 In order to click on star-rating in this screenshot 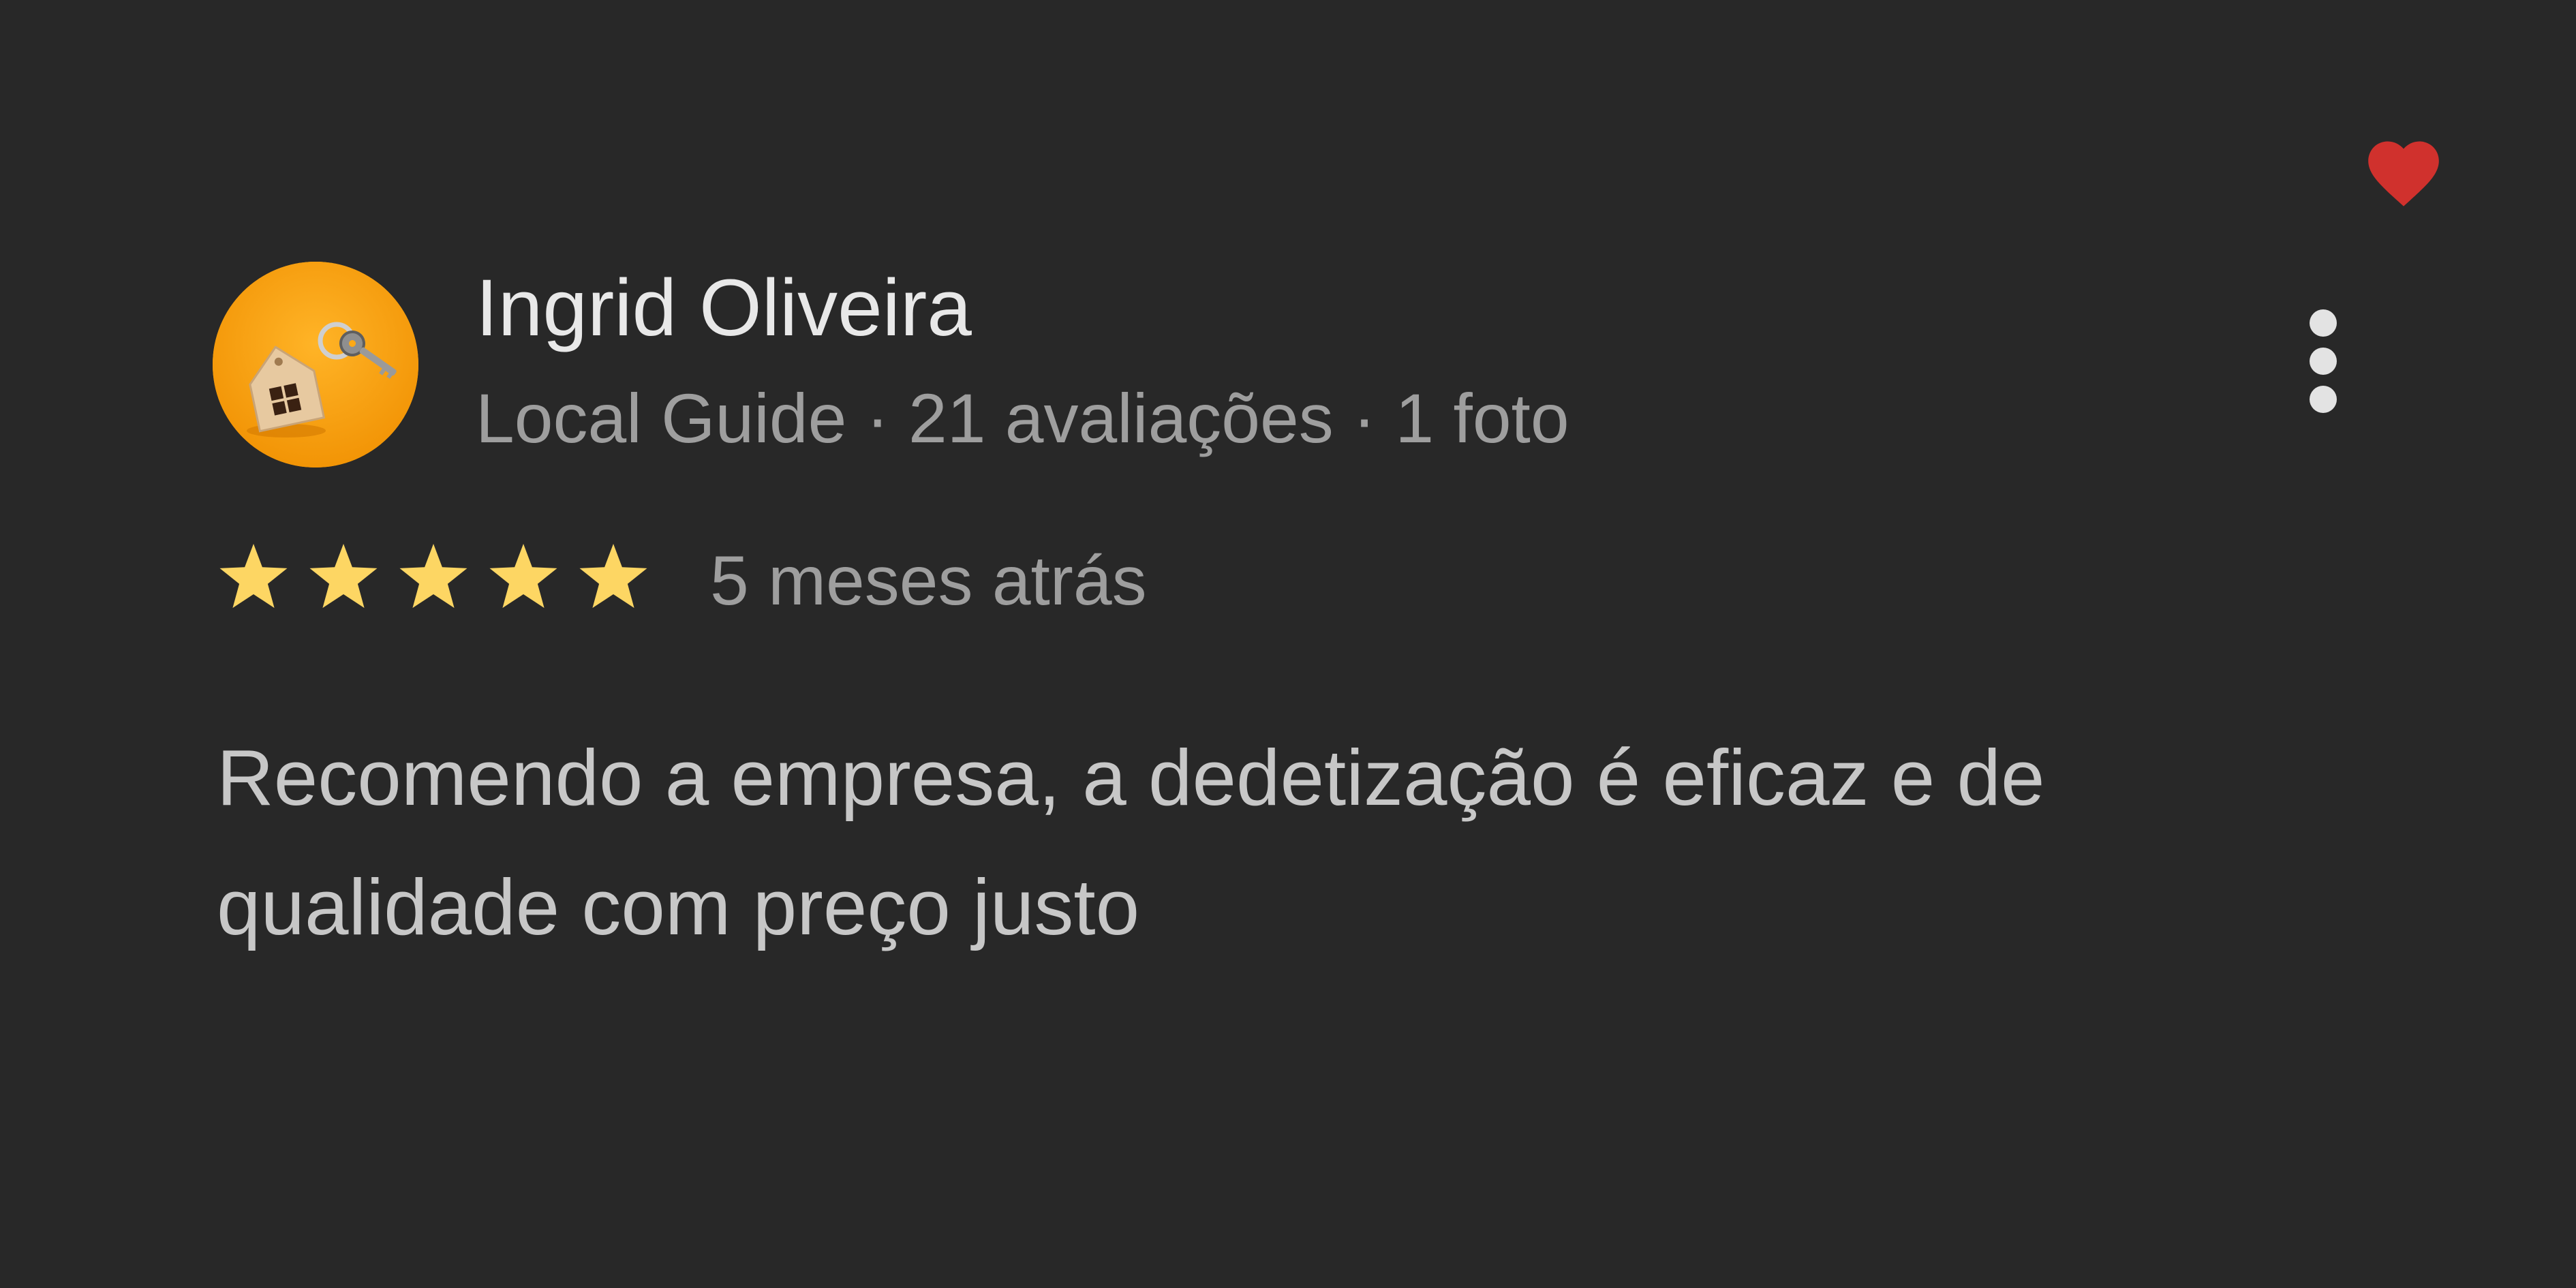, I will do `click(441, 578)`.